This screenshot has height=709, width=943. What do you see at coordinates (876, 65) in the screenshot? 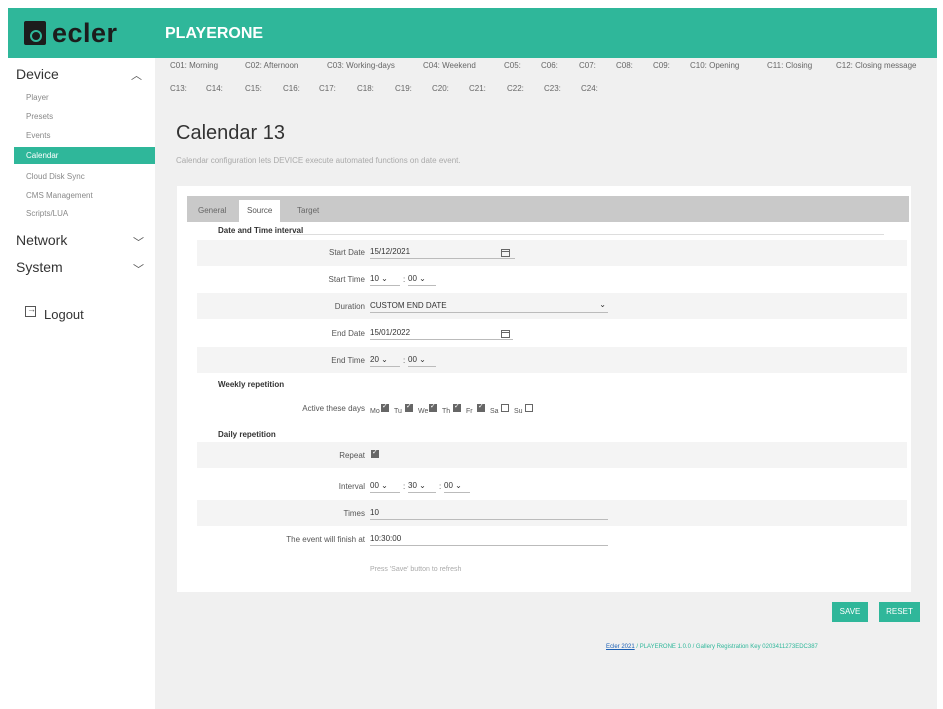
I see `calendar-tab-c12: C12: Closing message` at bounding box center [876, 65].